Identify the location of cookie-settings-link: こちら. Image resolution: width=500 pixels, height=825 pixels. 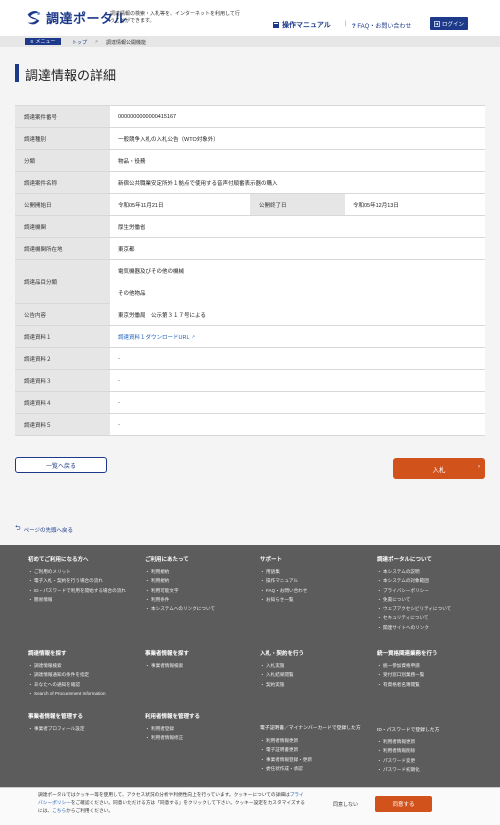
(59, 810).